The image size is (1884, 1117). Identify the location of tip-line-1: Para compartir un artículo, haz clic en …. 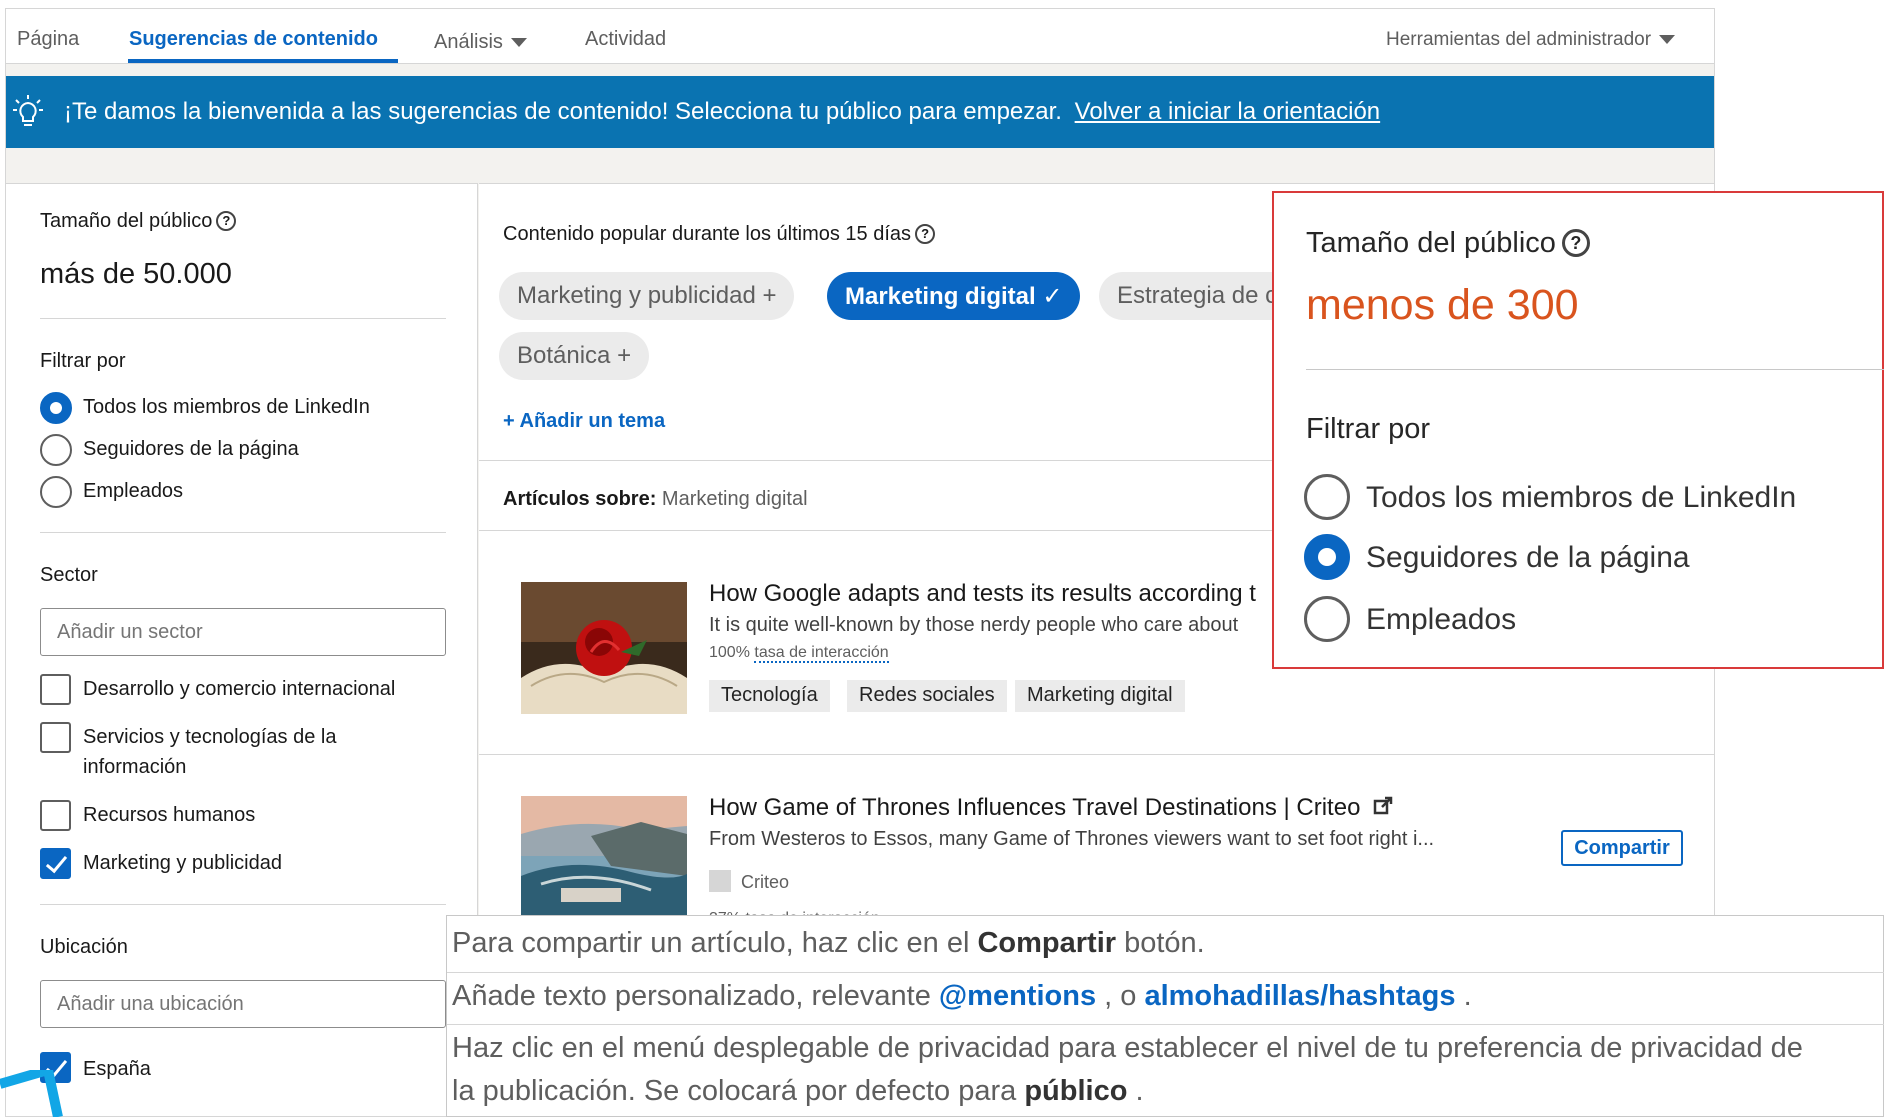
(828, 943).